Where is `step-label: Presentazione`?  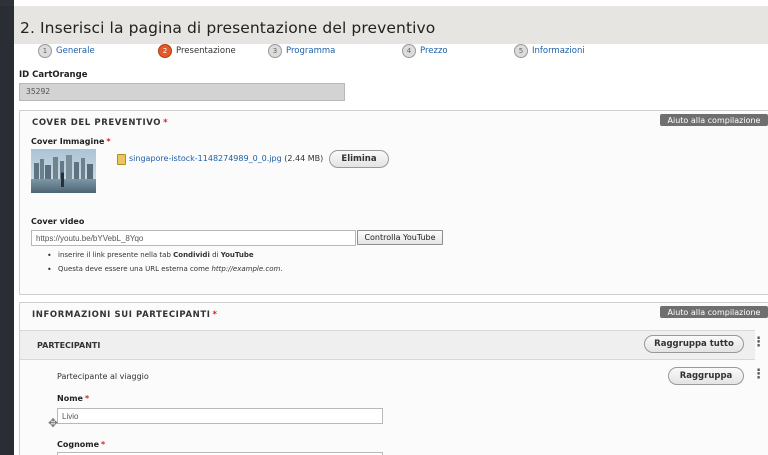
step-label: Presentazione is located at coordinates (206, 51).